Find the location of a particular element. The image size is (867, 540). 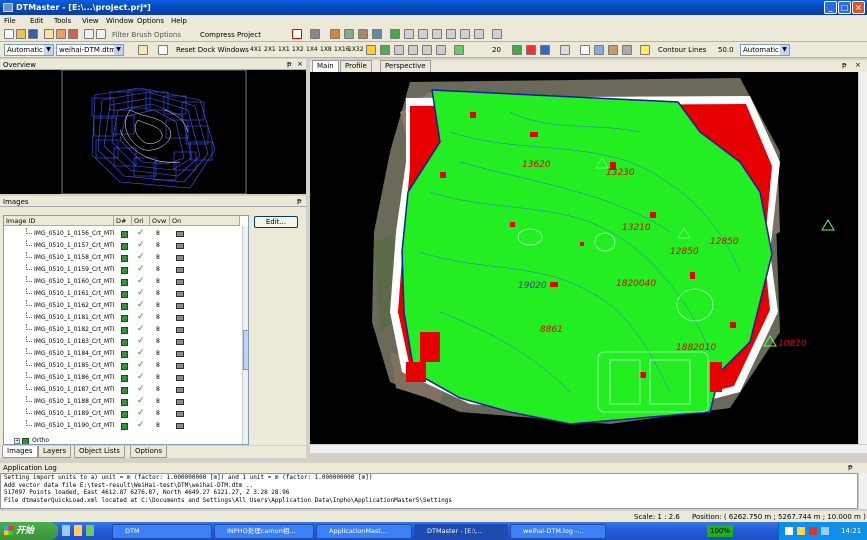

menu-options: Options is located at coordinates (150, 21).